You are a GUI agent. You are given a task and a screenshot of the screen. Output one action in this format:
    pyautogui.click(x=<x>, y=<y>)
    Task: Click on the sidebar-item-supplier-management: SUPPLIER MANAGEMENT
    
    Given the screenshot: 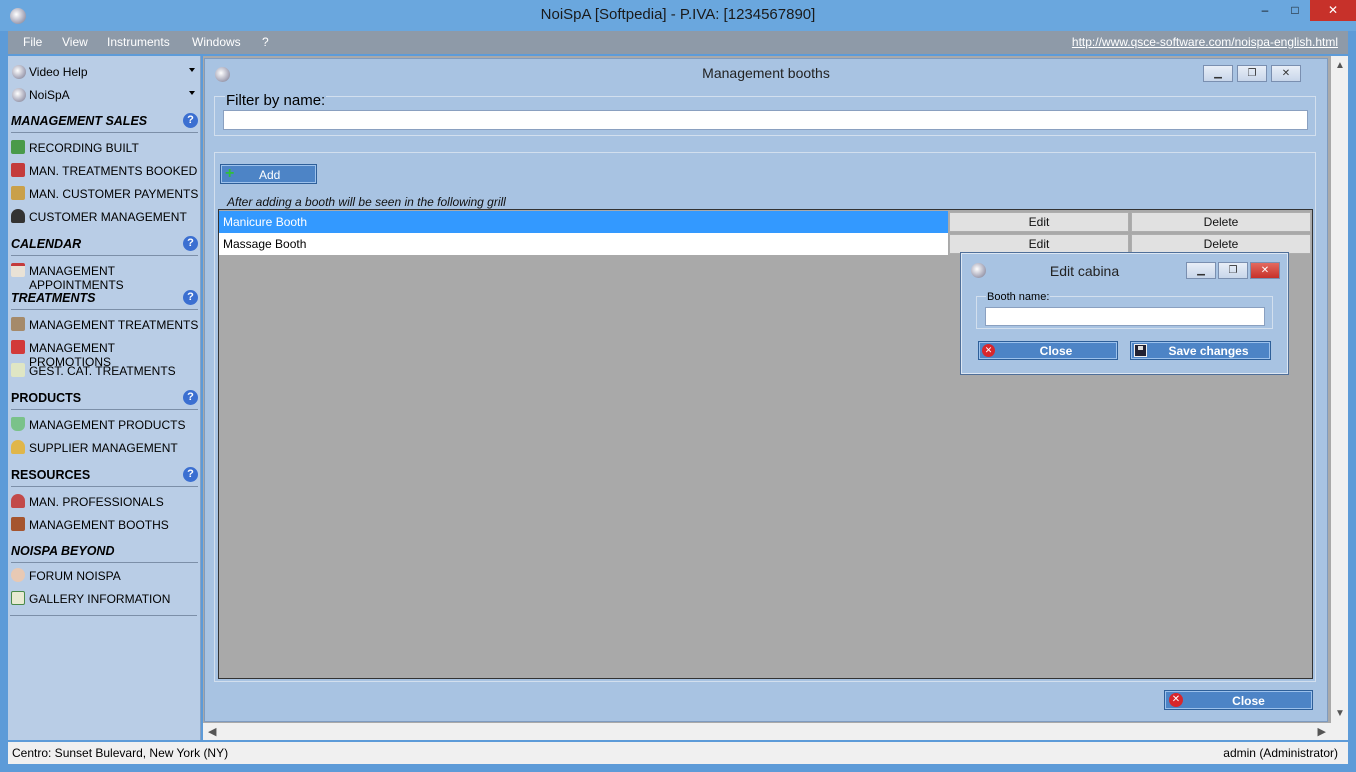 What is the action you would take?
    pyautogui.click(x=104, y=448)
    